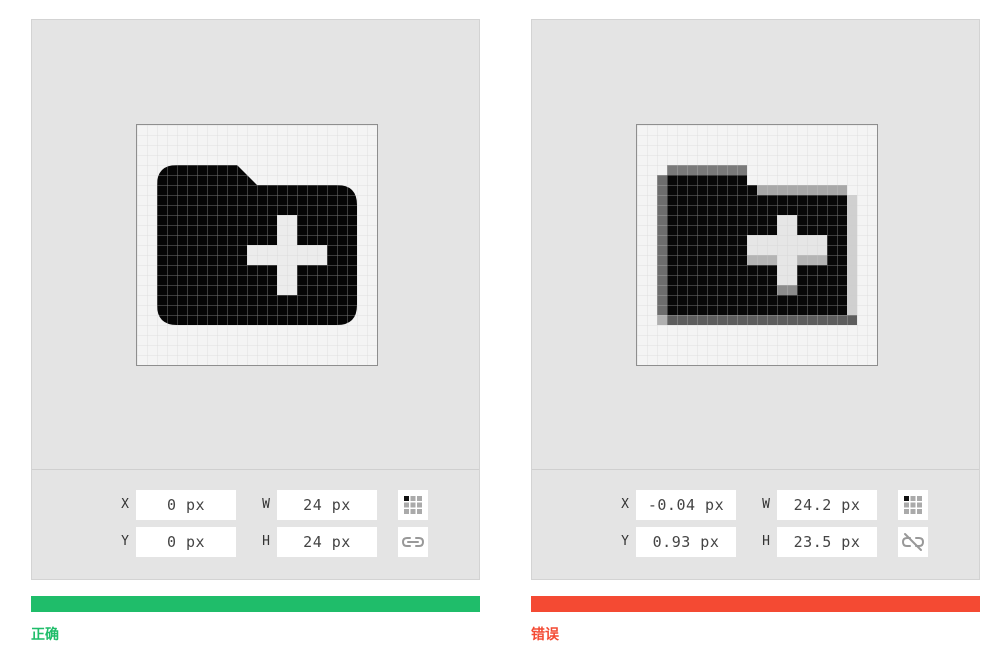 The height and width of the screenshot is (658, 995). I want to click on y-input: 0 px, so click(186, 542).